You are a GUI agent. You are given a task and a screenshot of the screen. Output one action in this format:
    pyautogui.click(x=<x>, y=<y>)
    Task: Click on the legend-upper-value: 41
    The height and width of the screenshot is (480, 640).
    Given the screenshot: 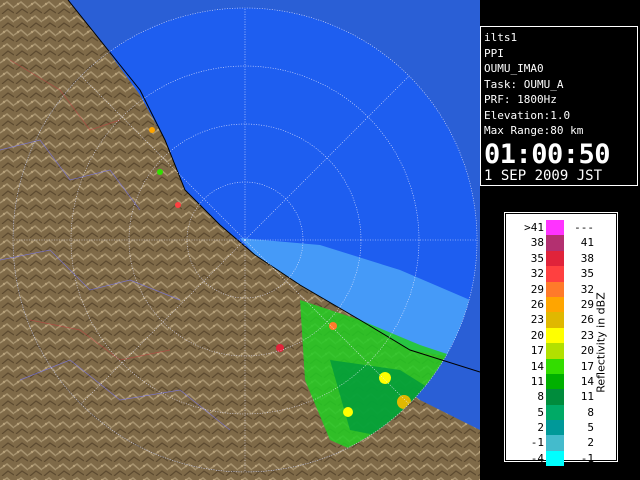 What is the action you would take?
    pyautogui.click(x=587, y=243)
    